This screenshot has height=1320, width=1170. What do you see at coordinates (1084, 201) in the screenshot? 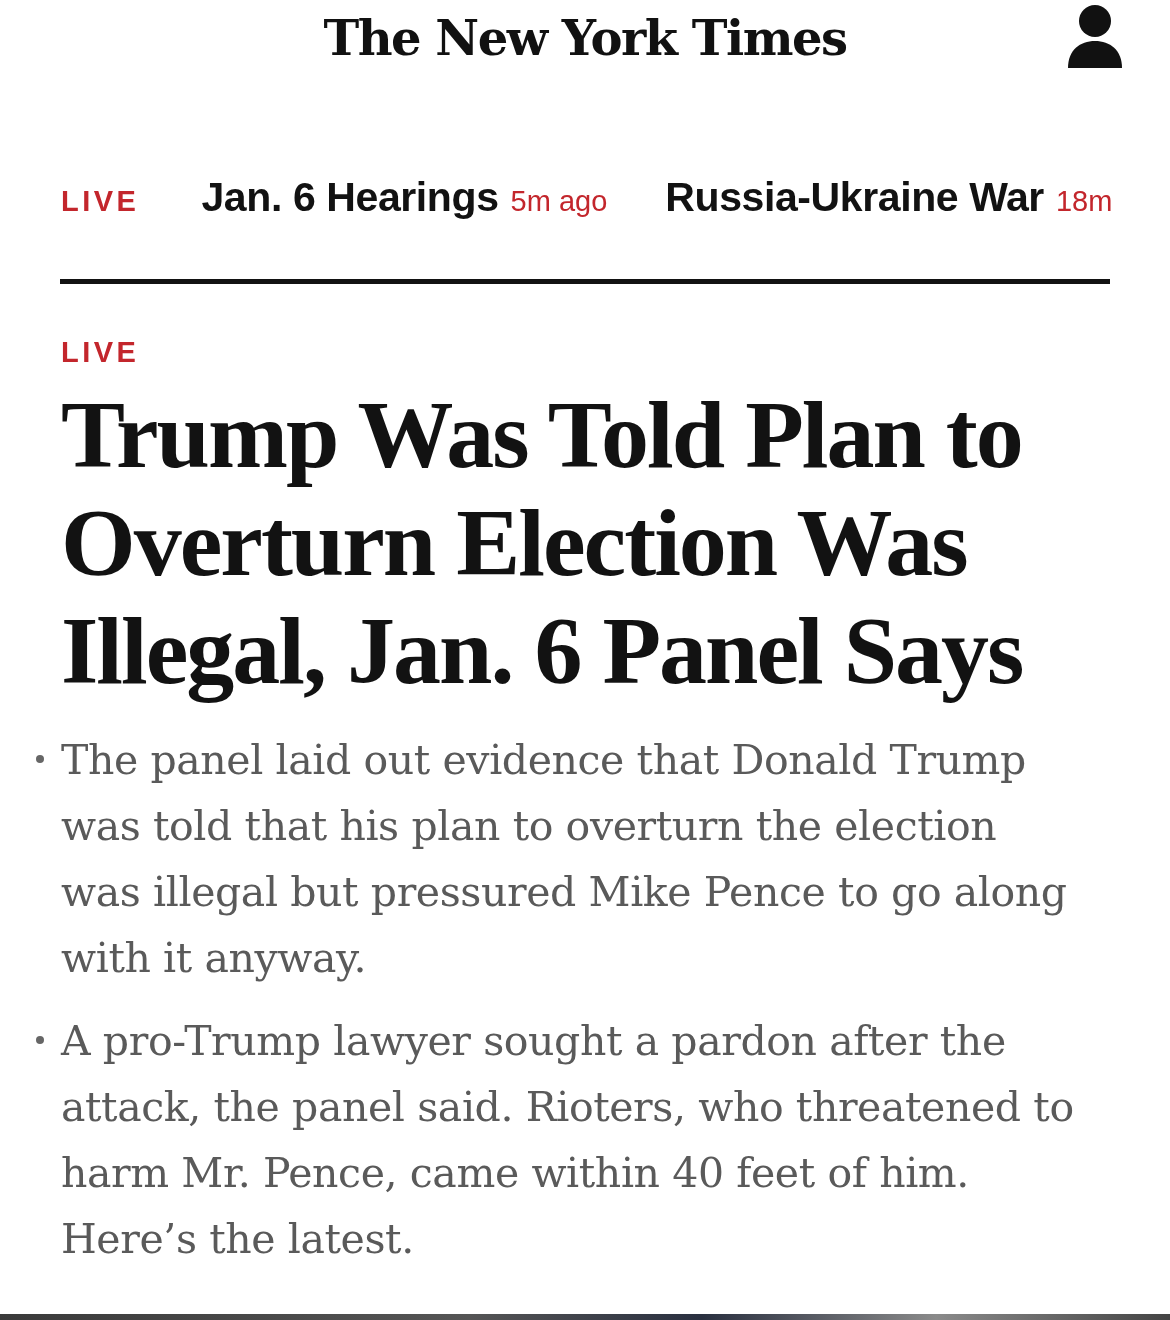
I see `timestamp: 18m` at bounding box center [1084, 201].